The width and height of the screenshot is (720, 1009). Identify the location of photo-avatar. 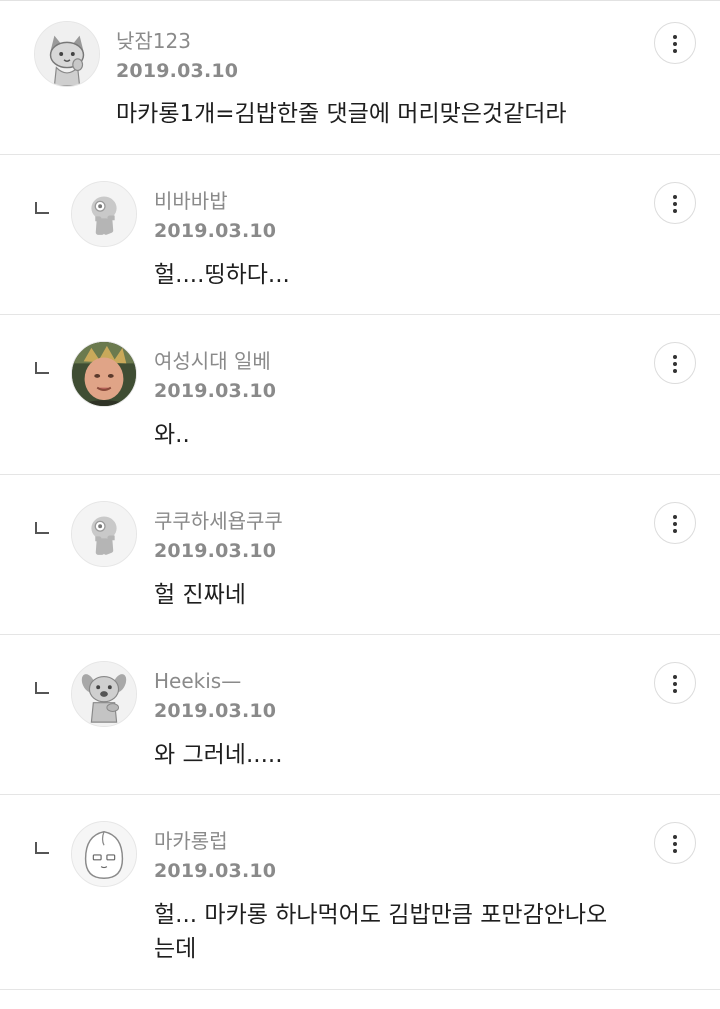
(104, 374).